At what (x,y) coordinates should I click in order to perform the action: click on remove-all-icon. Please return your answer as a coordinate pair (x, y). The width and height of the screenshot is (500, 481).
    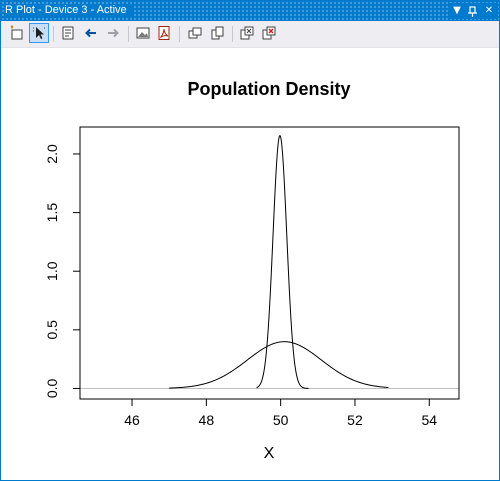
    Looking at the image, I should click on (269, 33).